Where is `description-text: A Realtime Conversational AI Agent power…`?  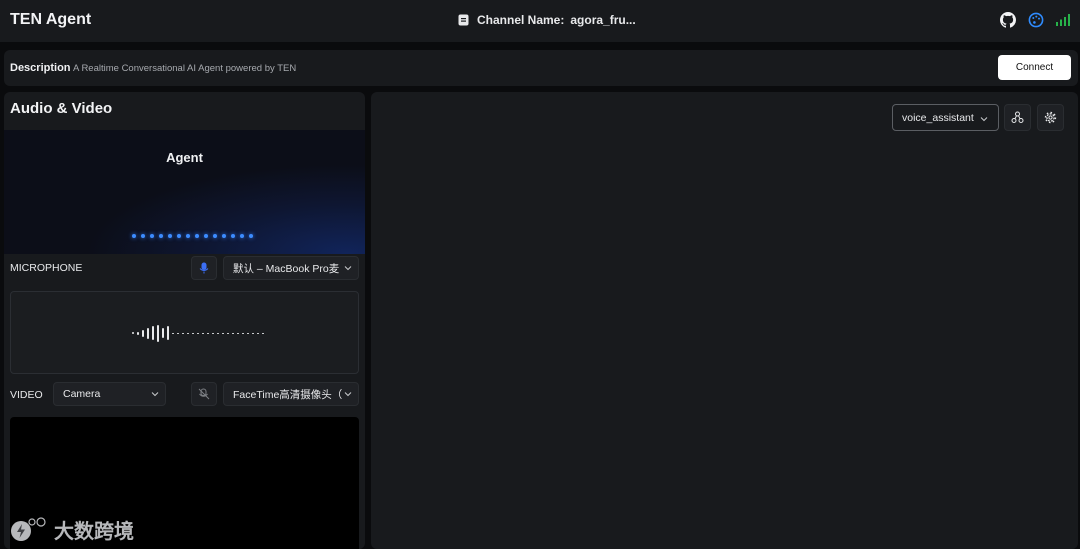
description-text: A Realtime Conversational AI Agent power… is located at coordinates (185, 68).